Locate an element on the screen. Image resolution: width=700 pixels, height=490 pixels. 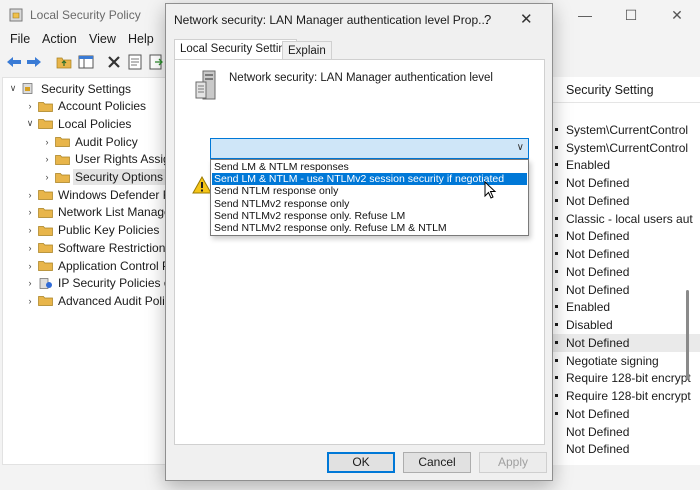
tree-item-label: Local Policies is located at coordinates (95, 123).